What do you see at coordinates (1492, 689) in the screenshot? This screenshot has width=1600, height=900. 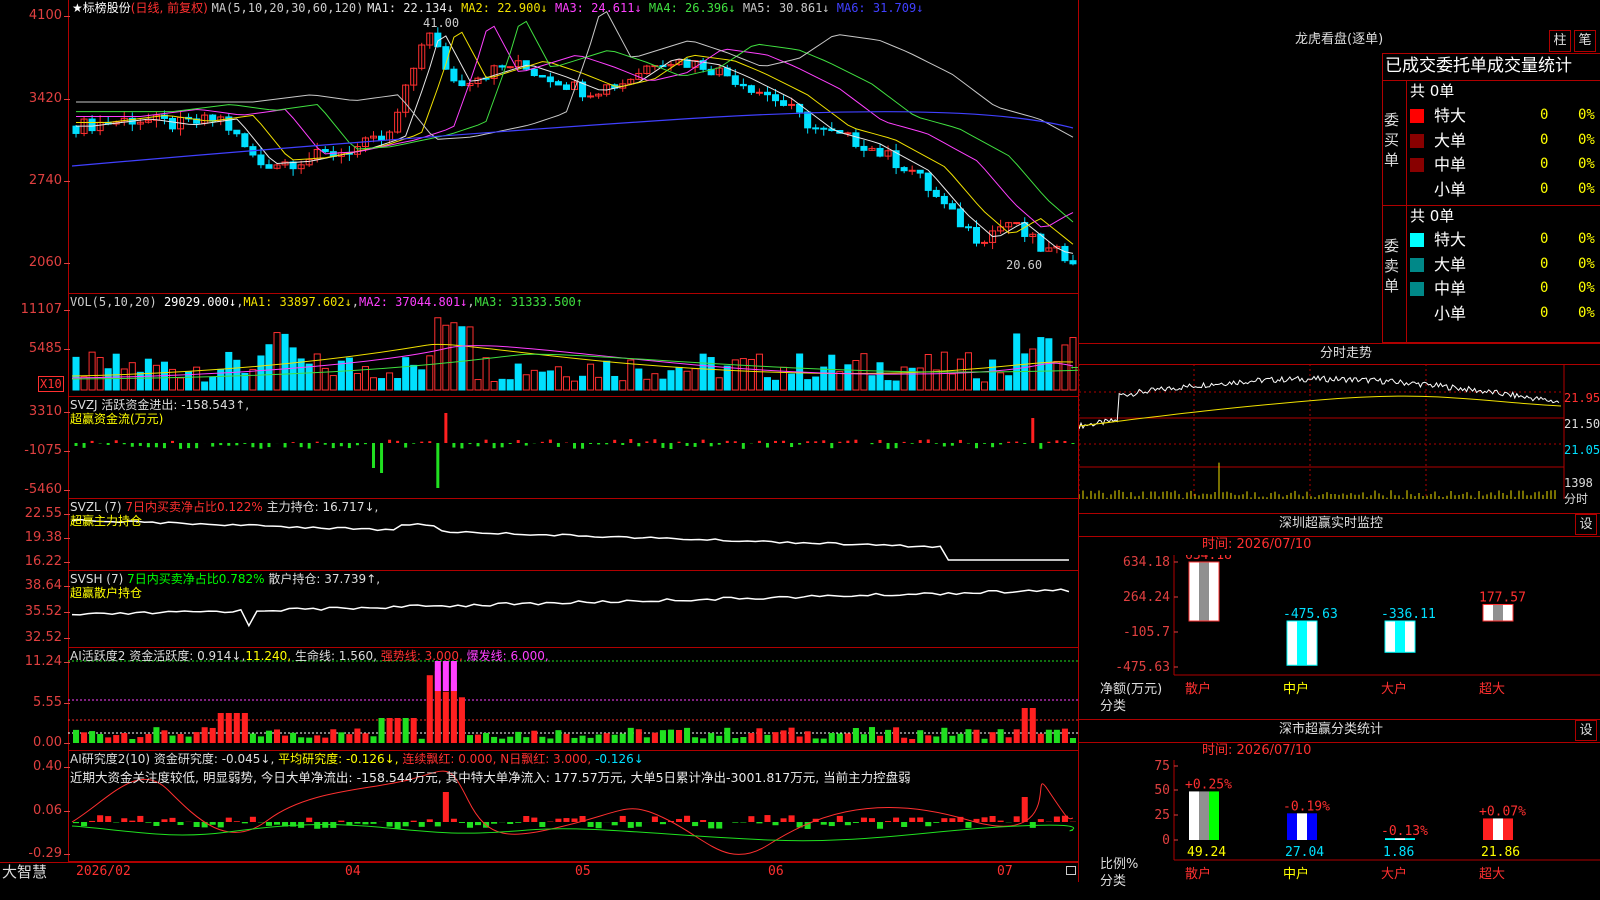 I see `bar-category-label: 超大` at bounding box center [1492, 689].